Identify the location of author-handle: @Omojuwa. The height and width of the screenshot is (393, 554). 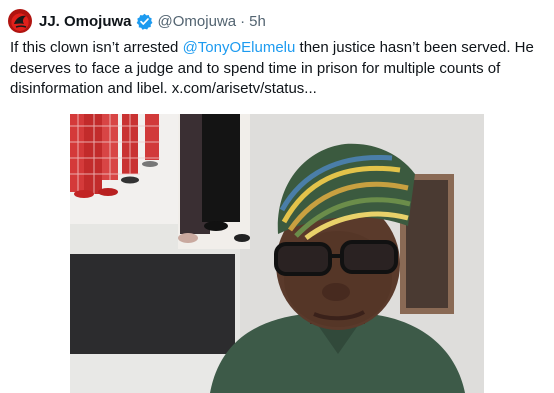
(197, 21).